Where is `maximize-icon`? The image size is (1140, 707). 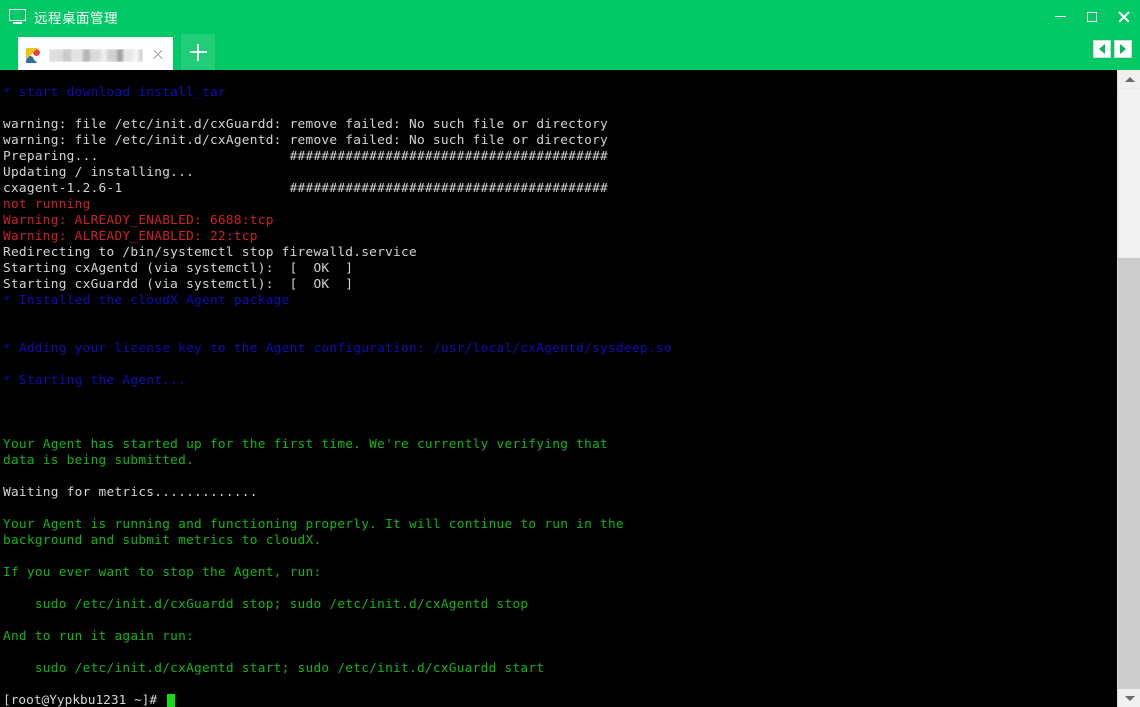 maximize-icon is located at coordinates (1092, 16).